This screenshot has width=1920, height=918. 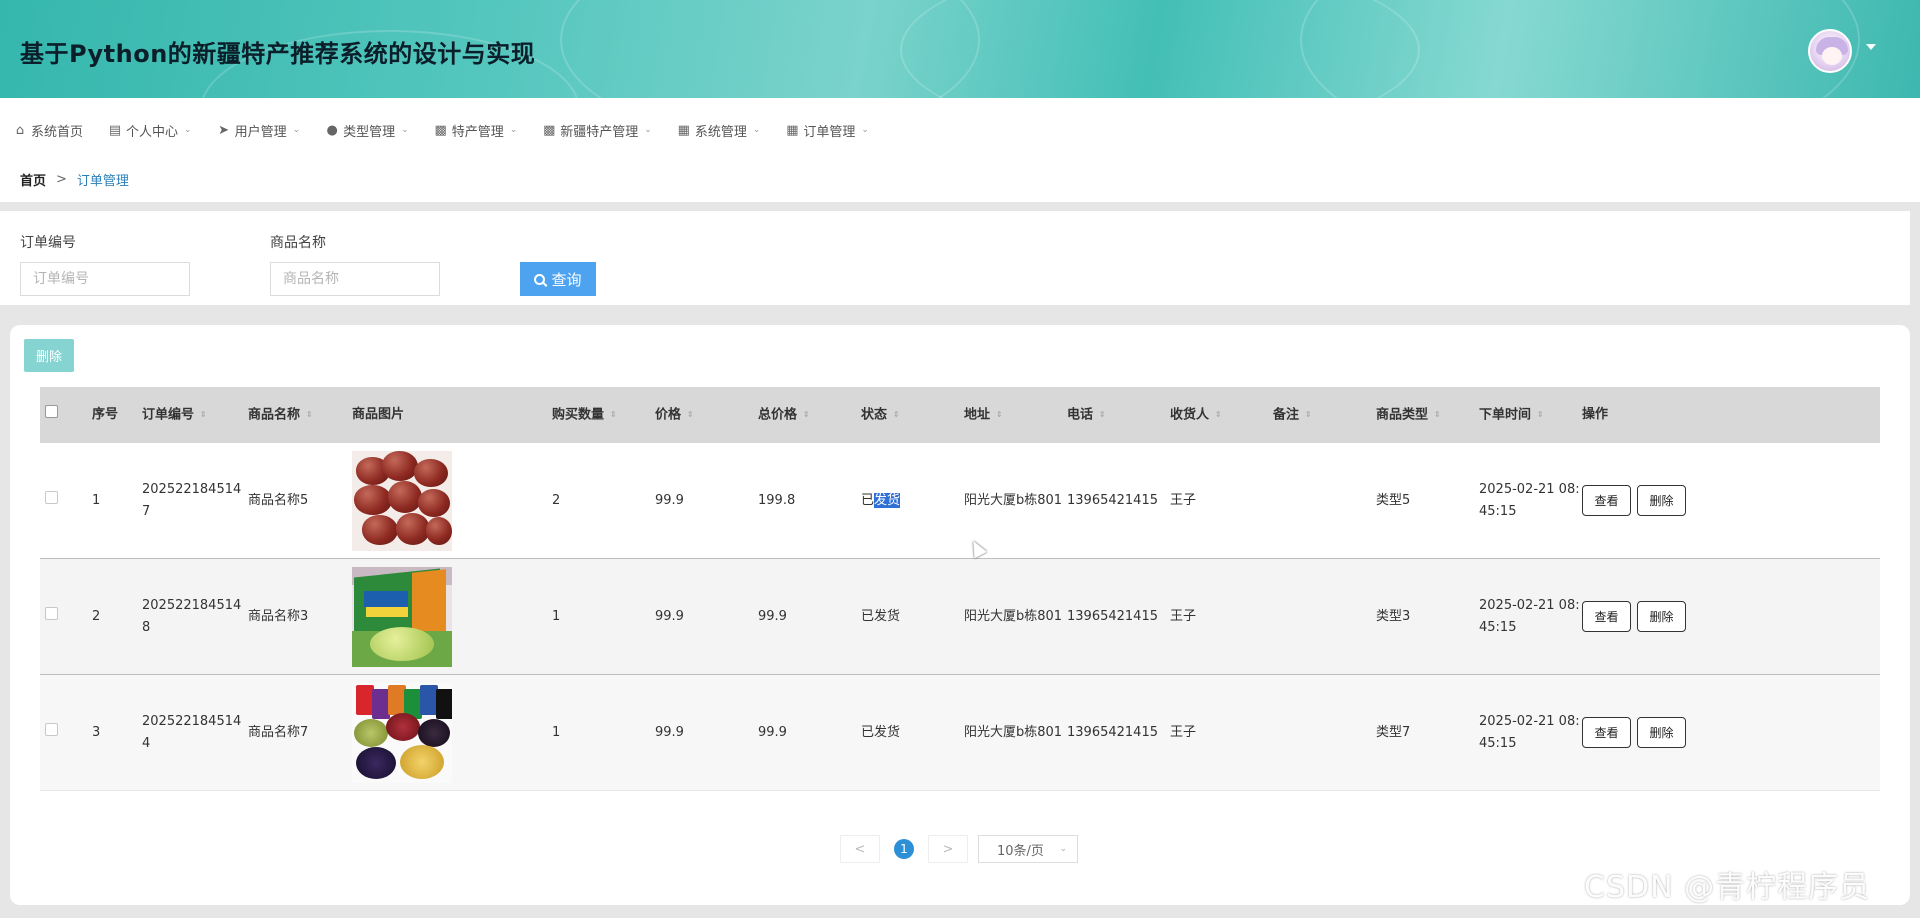 I want to click on column-header: 商品名称 ⇕, so click(x=300, y=415).